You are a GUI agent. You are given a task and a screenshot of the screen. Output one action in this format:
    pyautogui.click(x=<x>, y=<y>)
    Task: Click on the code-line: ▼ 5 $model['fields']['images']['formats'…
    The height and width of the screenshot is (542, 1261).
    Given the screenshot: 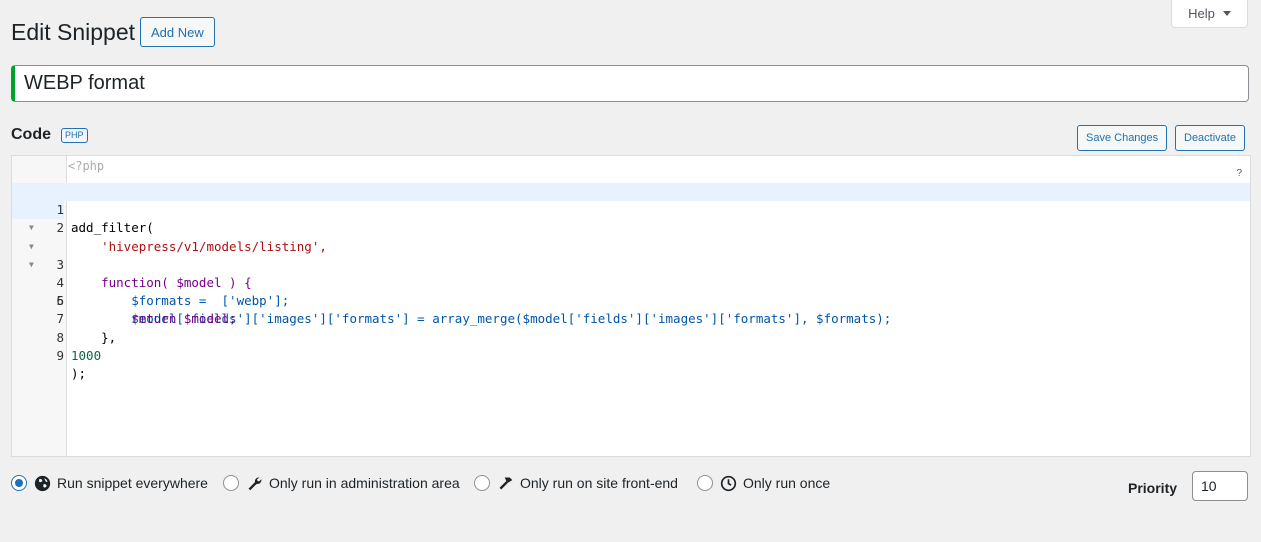 What is the action you would take?
    pyautogui.click(x=631, y=291)
    